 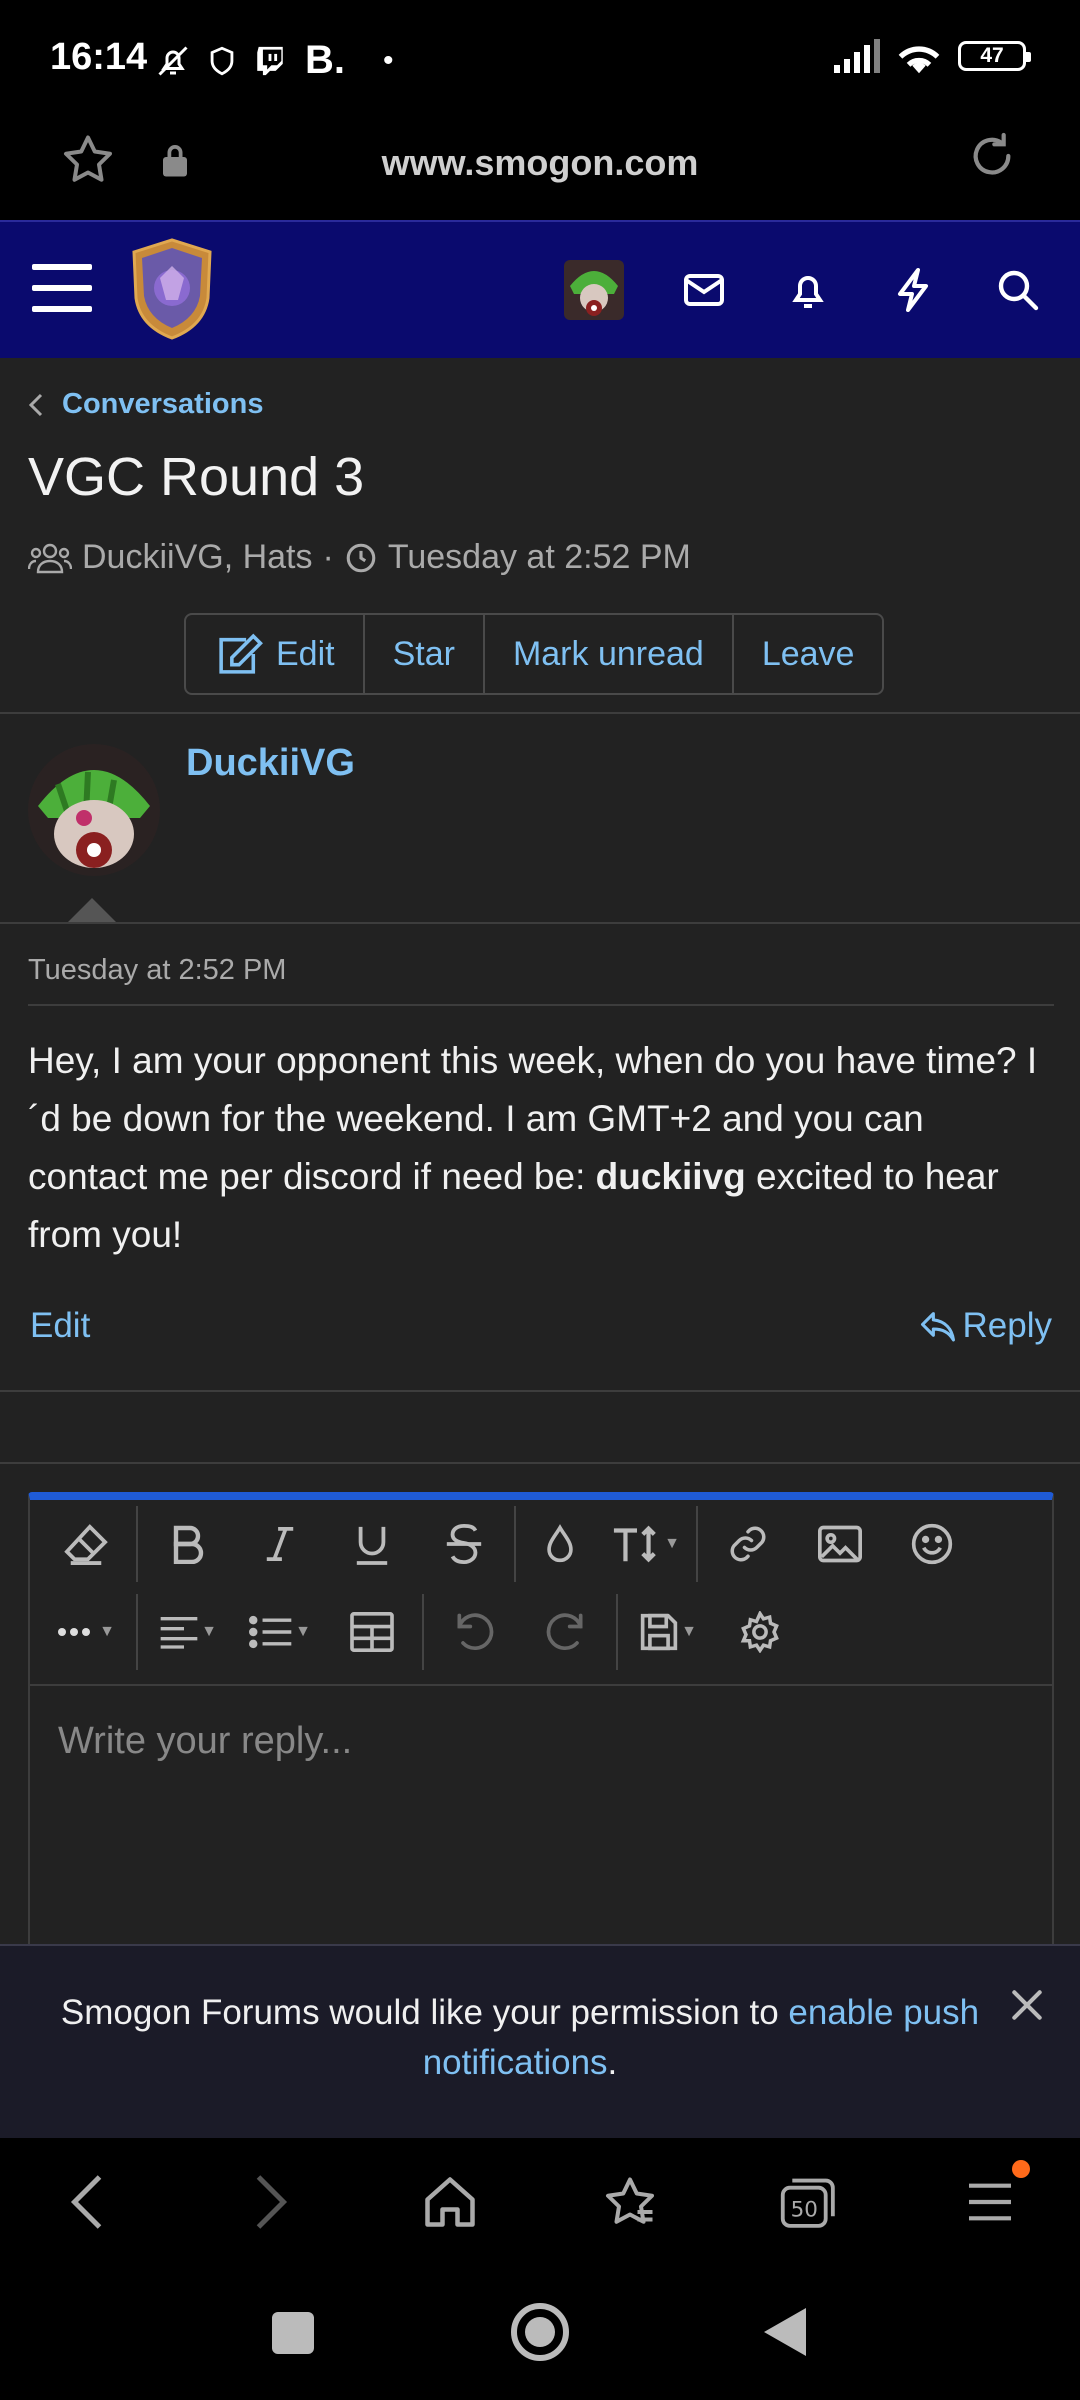 What do you see at coordinates (932, 1544) in the screenshot?
I see `smiley-icon` at bounding box center [932, 1544].